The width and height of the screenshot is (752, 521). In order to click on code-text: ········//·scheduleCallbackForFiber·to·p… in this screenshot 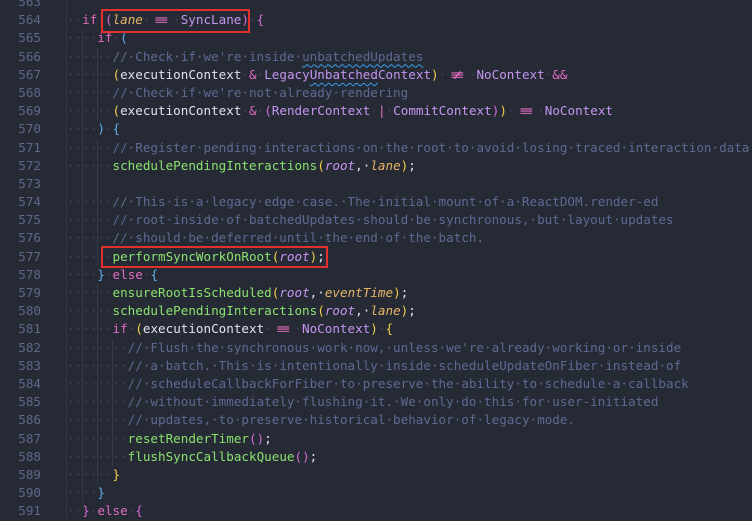, I will do `click(378, 384)`.